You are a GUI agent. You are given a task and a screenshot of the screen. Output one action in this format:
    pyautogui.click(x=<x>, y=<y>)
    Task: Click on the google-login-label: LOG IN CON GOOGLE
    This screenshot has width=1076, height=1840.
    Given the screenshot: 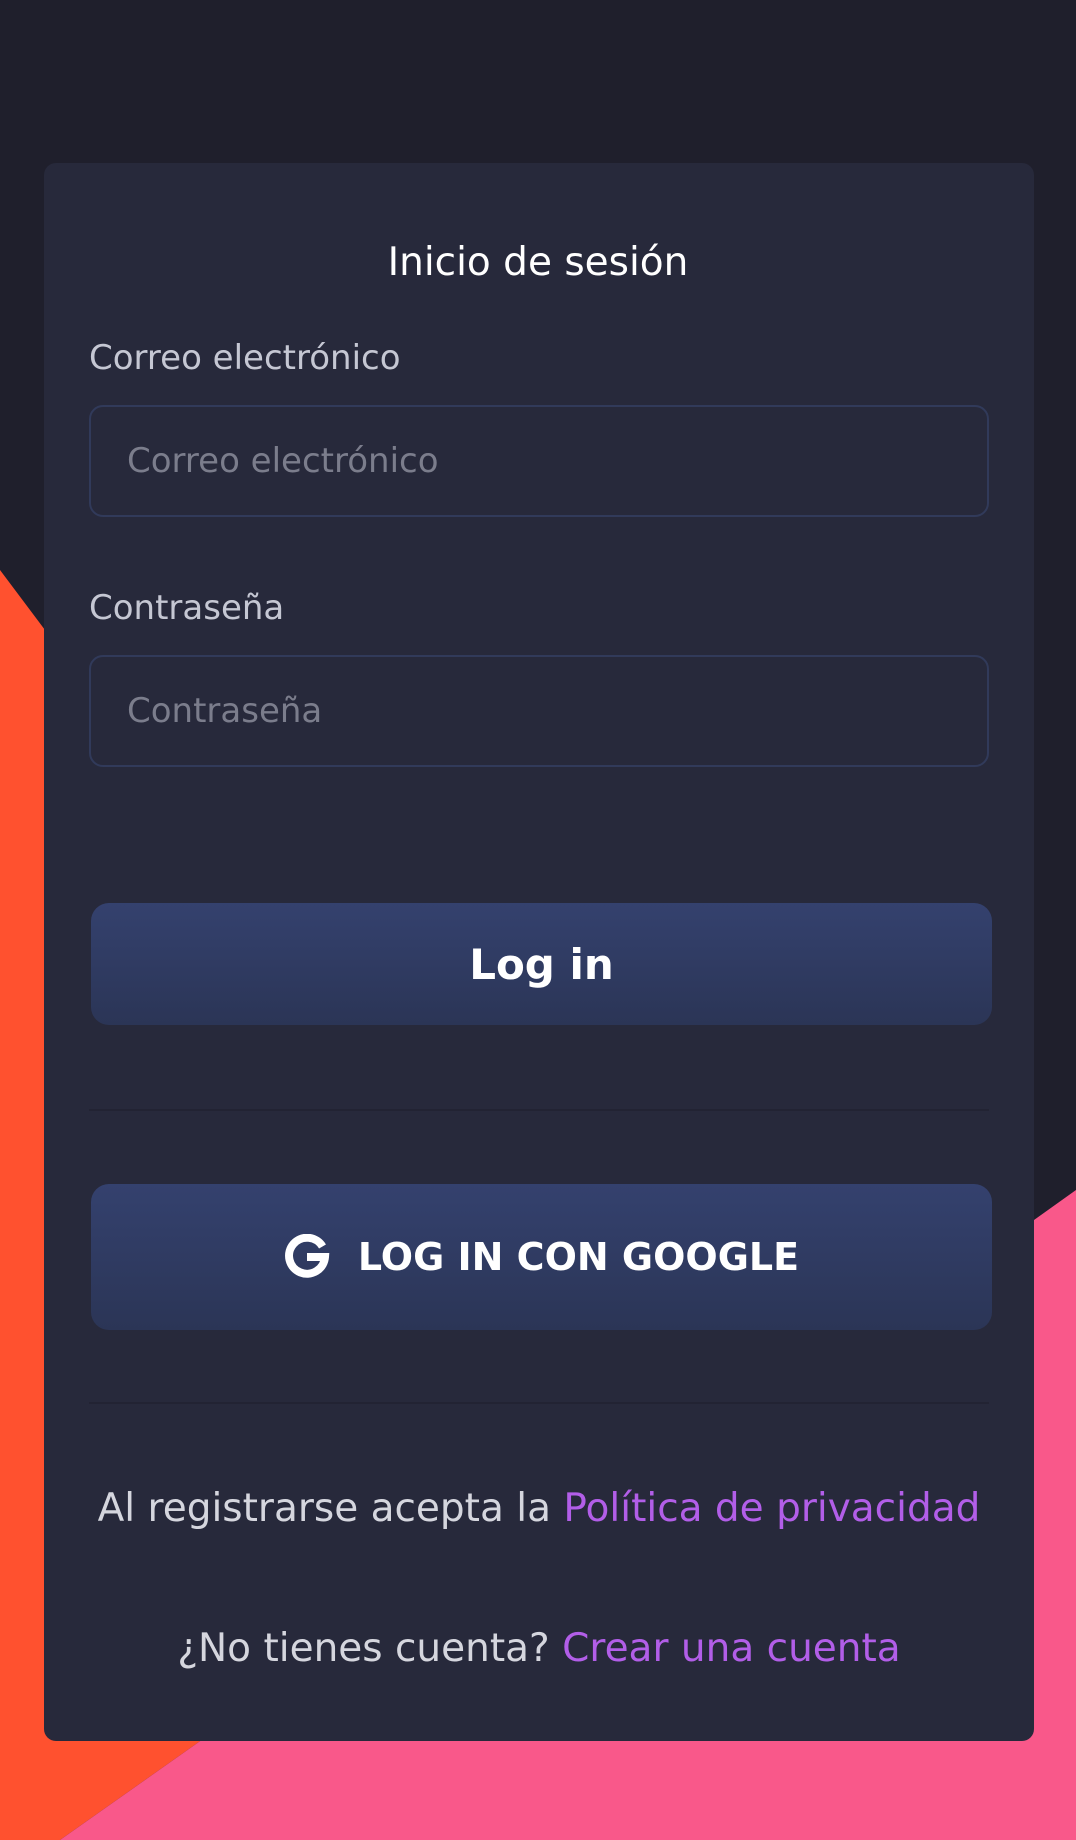 What is the action you would take?
    pyautogui.click(x=578, y=1257)
    